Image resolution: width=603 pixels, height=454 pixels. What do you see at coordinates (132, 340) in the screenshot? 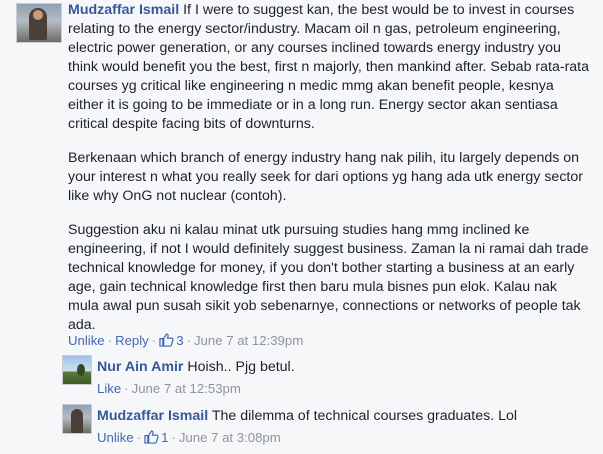
I see `reply-link: Reply` at bounding box center [132, 340].